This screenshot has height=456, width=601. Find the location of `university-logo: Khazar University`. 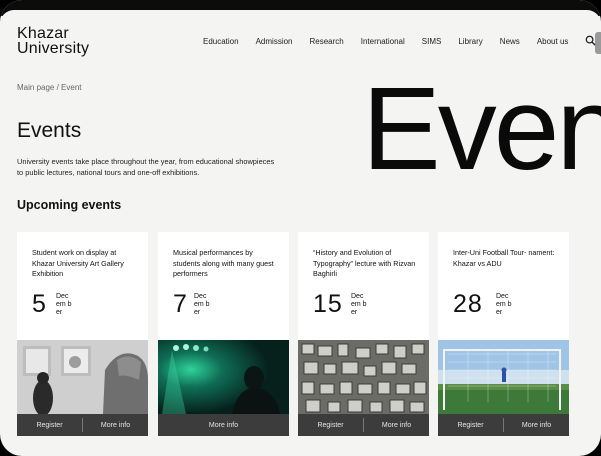

university-logo: Khazar University is located at coordinates (53, 41).